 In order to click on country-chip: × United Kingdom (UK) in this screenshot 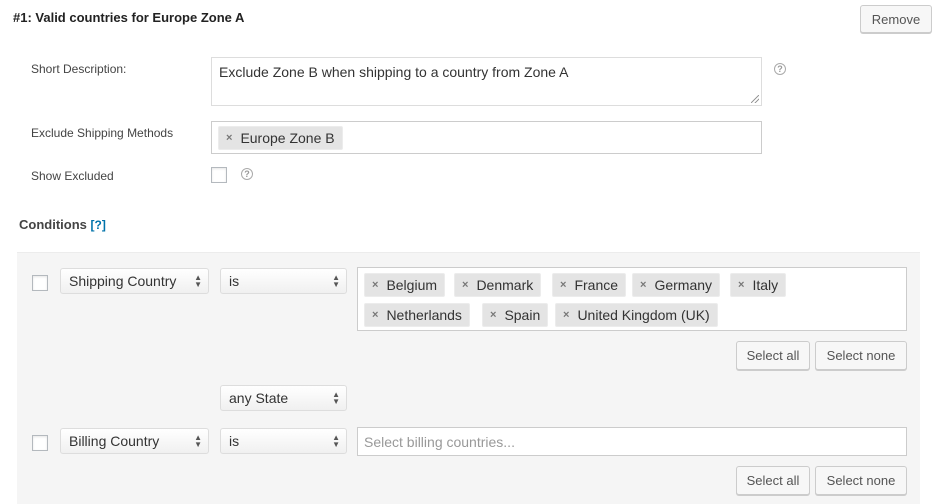, I will do `click(636, 315)`.